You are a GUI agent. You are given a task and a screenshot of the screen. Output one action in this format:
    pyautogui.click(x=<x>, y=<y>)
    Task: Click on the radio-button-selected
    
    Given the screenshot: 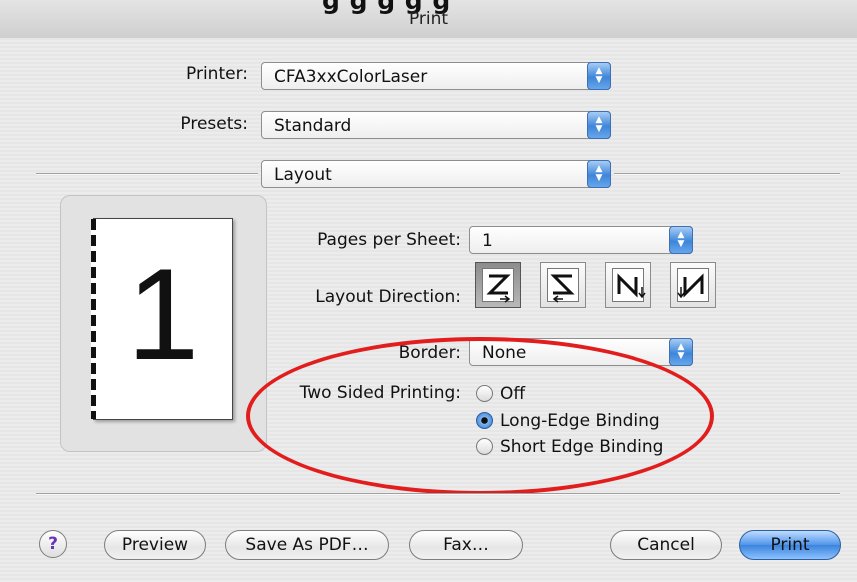 What is the action you would take?
    pyautogui.click(x=484, y=420)
    